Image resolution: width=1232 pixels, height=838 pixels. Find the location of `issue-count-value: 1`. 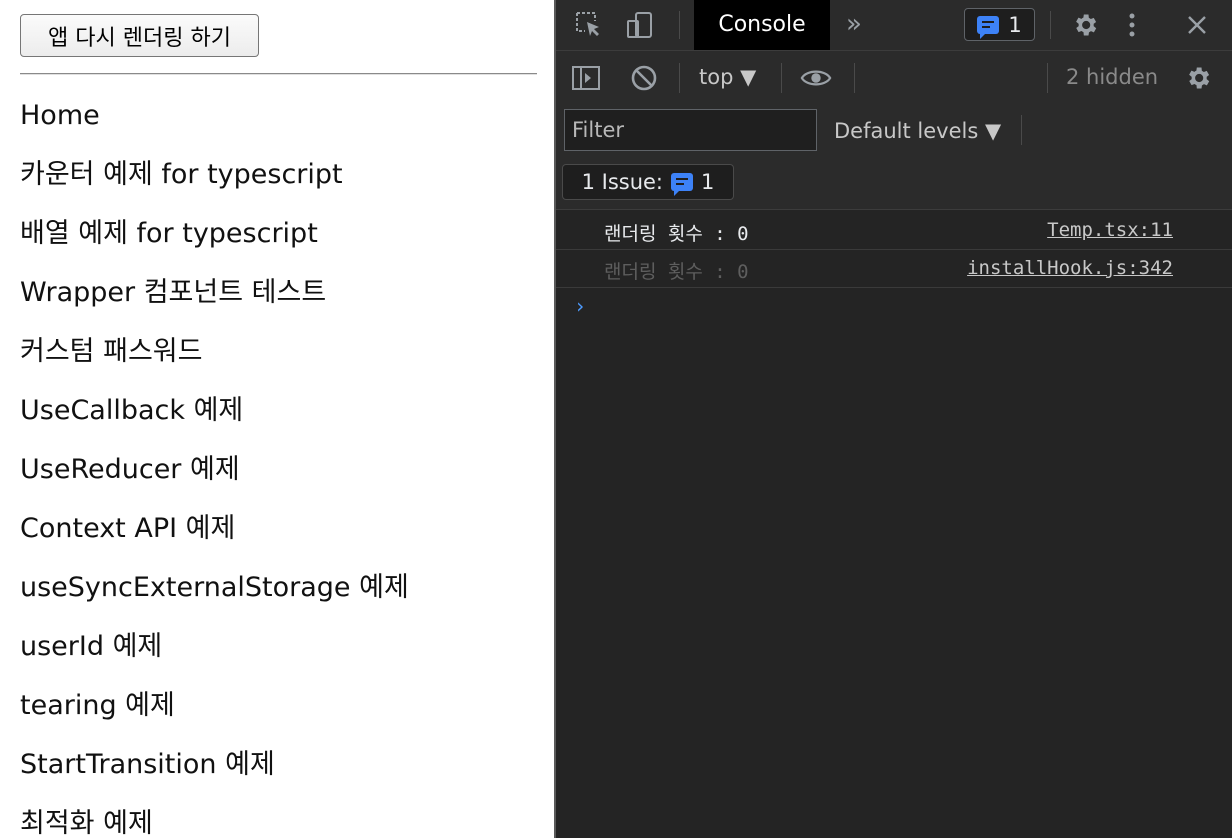

issue-count-value: 1 is located at coordinates (708, 182).